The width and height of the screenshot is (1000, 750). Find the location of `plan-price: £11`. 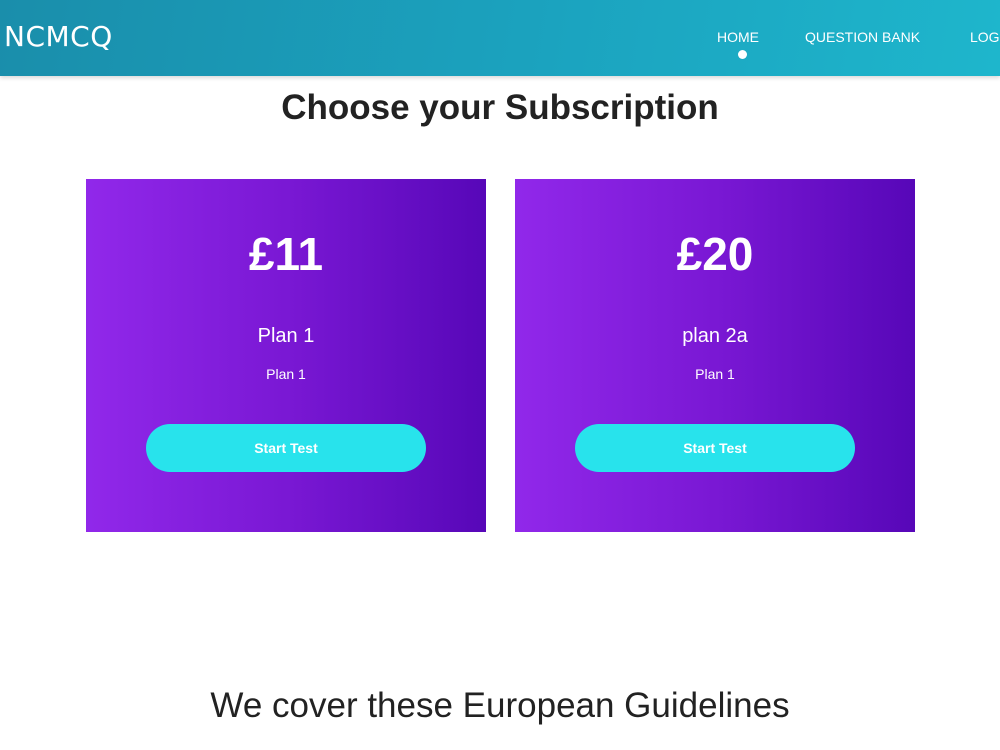

plan-price: £11 is located at coordinates (286, 254).